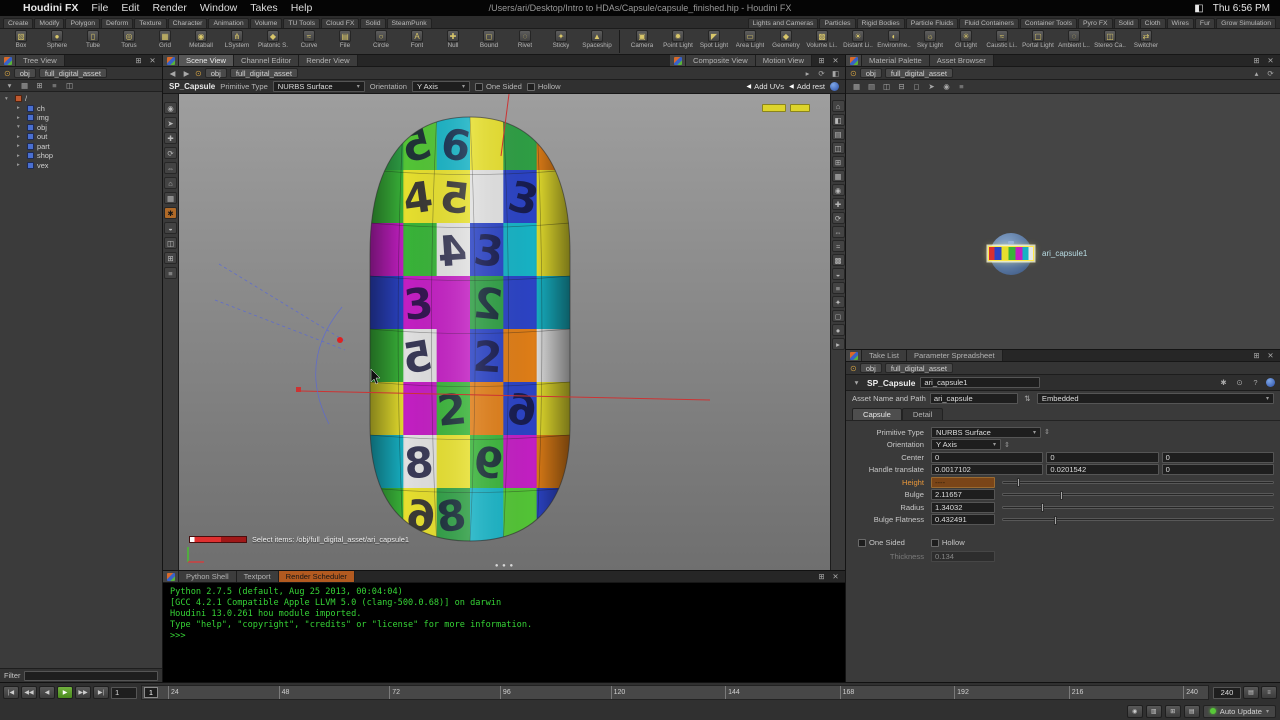 The height and width of the screenshot is (720, 1280). Describe the element at coordinates (838, 246) in the screenshot. I see `viewport-display-icon: ≈` at that location.